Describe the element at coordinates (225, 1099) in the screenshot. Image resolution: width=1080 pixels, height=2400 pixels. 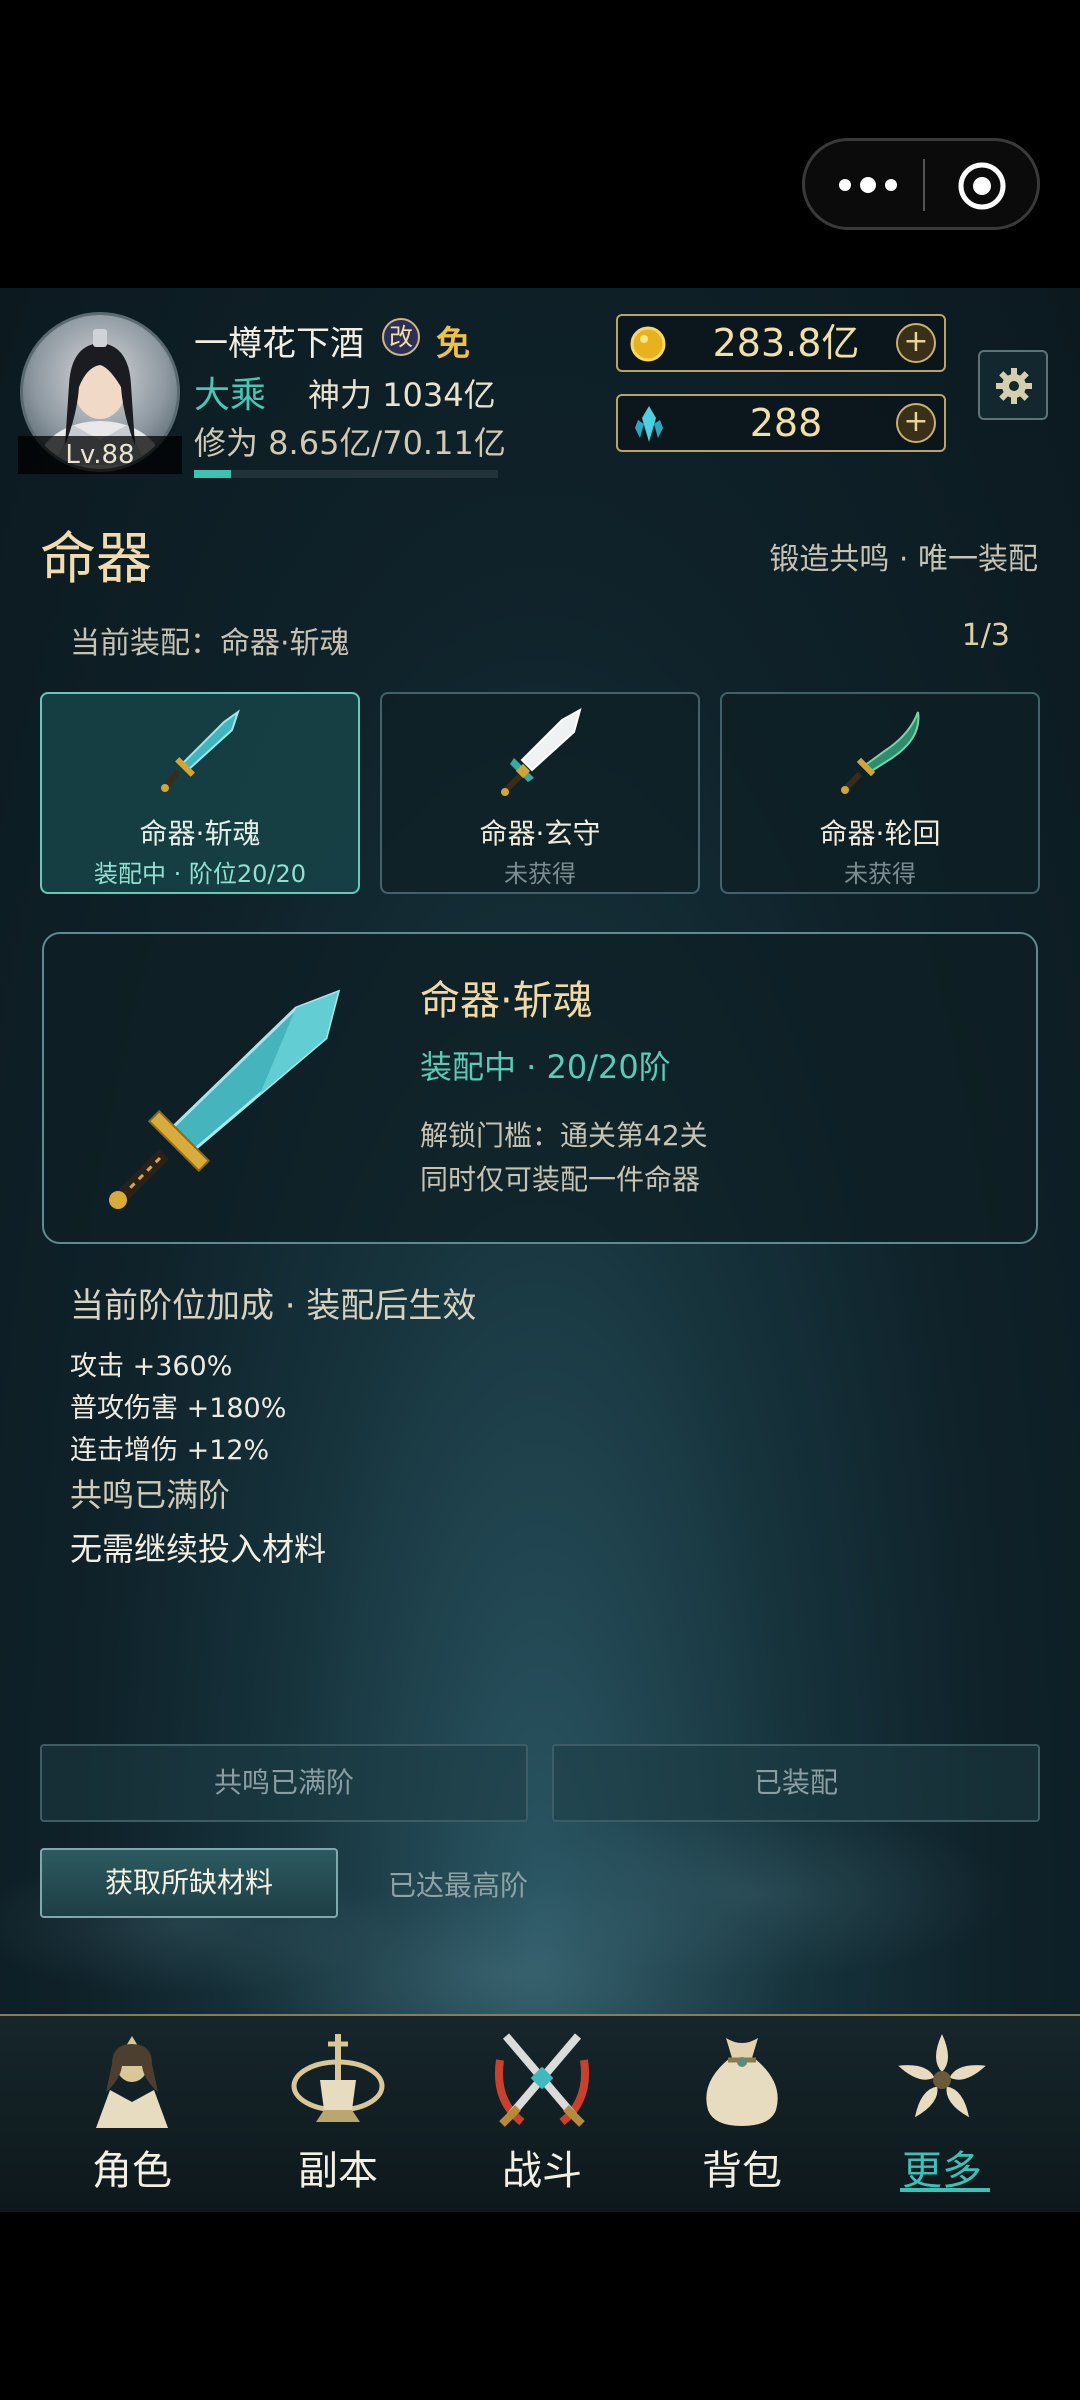
I see `teal-sword-large-icon` at that location.